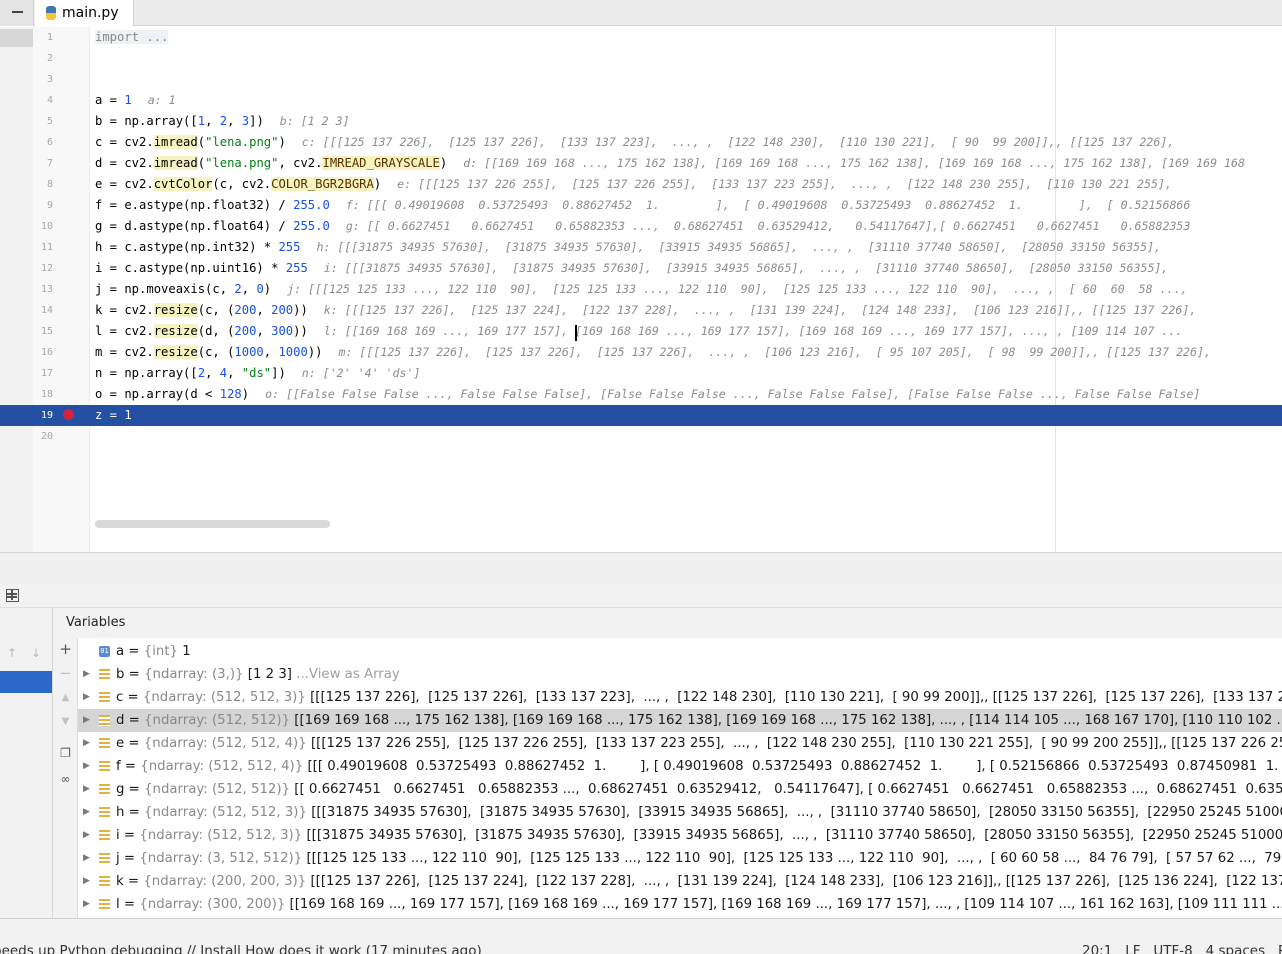  What do you see at coordinates (641, 415) in the screenshot?
I see `current-execution-line: 19 z = 1` at bounding box center [641, 415].